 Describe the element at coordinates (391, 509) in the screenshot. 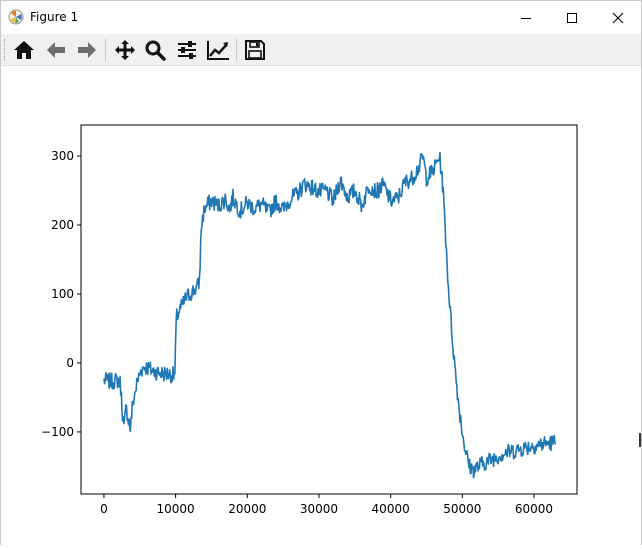

I see `x-tick-label: 40000` at that location.